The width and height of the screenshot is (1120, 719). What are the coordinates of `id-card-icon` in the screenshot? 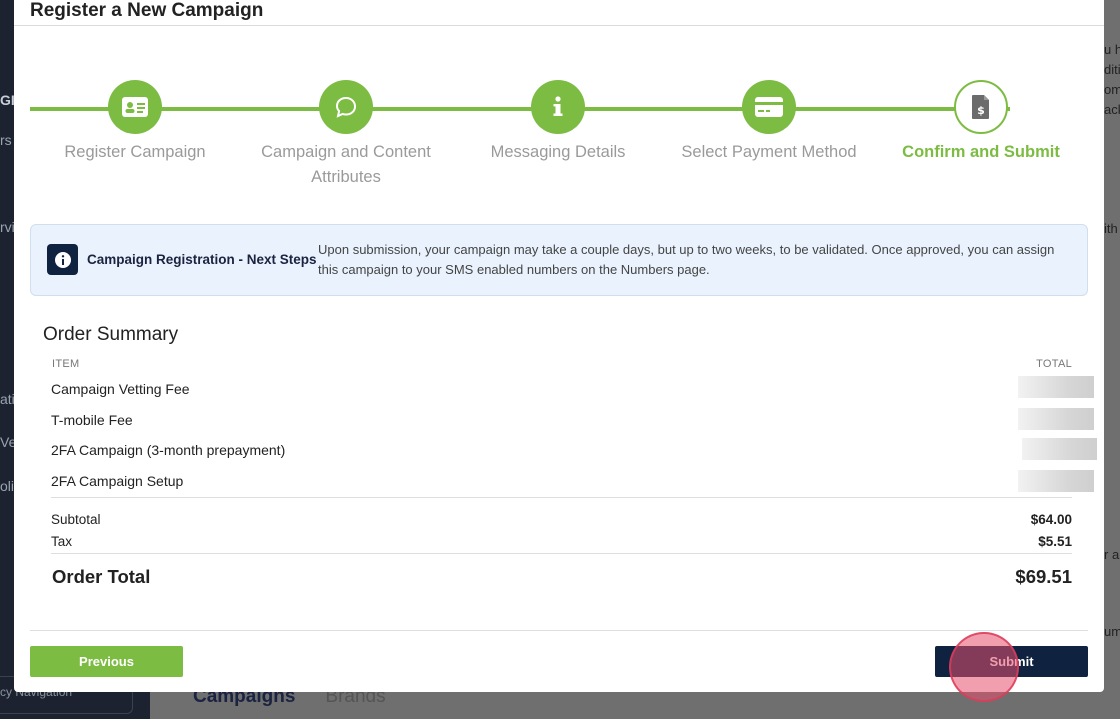 It's located at (135, 107).